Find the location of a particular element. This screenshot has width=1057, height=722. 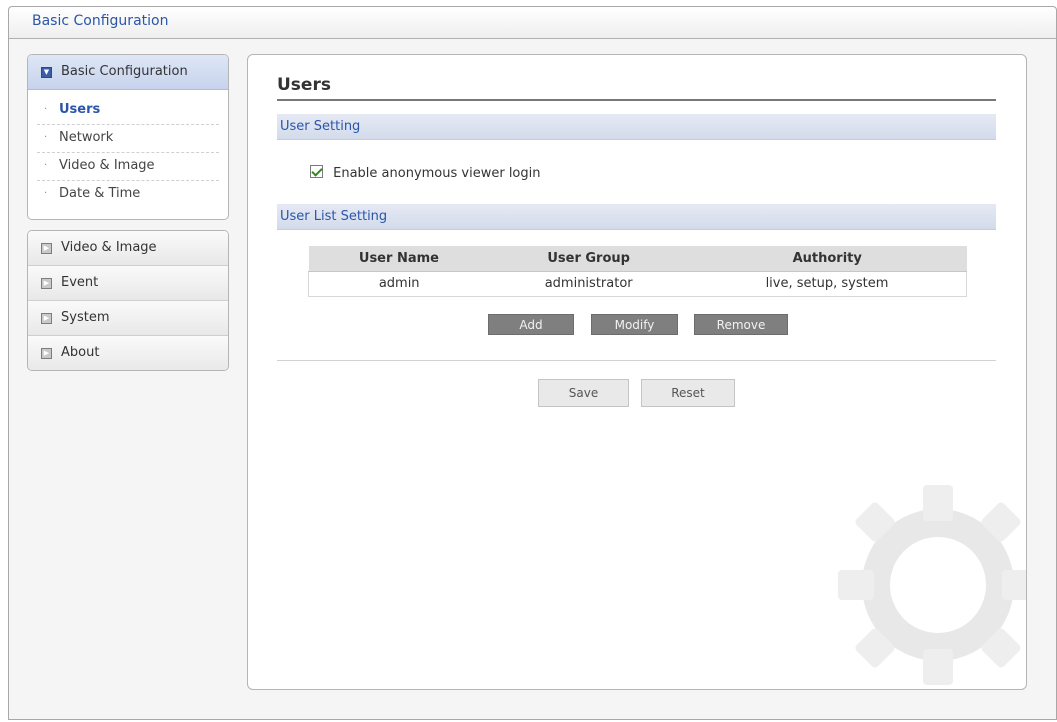

sidebar-item-date-time: · Date & Time is located at coordinates (128, 195).